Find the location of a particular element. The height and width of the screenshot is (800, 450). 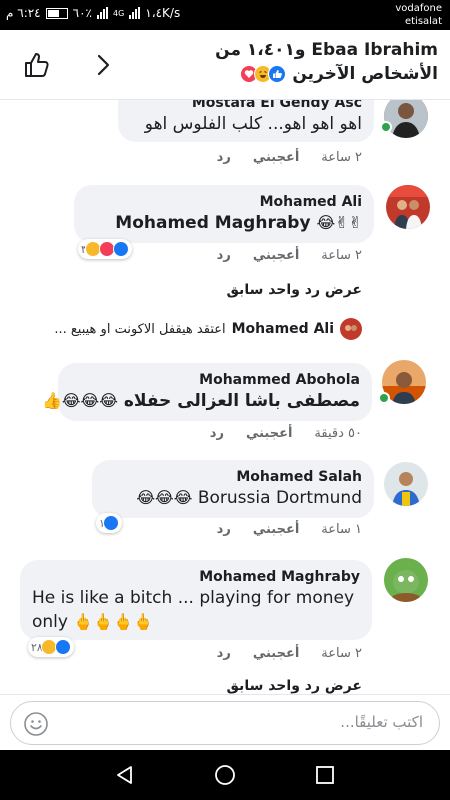

comment-author: Mohamed Ali is located at coordinates (224, 202).